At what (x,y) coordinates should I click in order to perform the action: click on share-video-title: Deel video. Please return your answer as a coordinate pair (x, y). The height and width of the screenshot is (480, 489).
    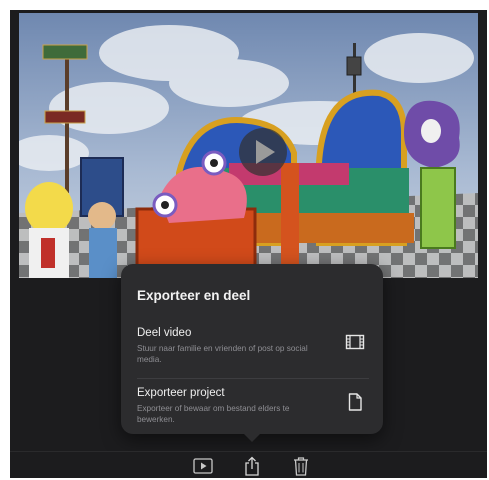
    Looking at the image, I should click on (164, 333).